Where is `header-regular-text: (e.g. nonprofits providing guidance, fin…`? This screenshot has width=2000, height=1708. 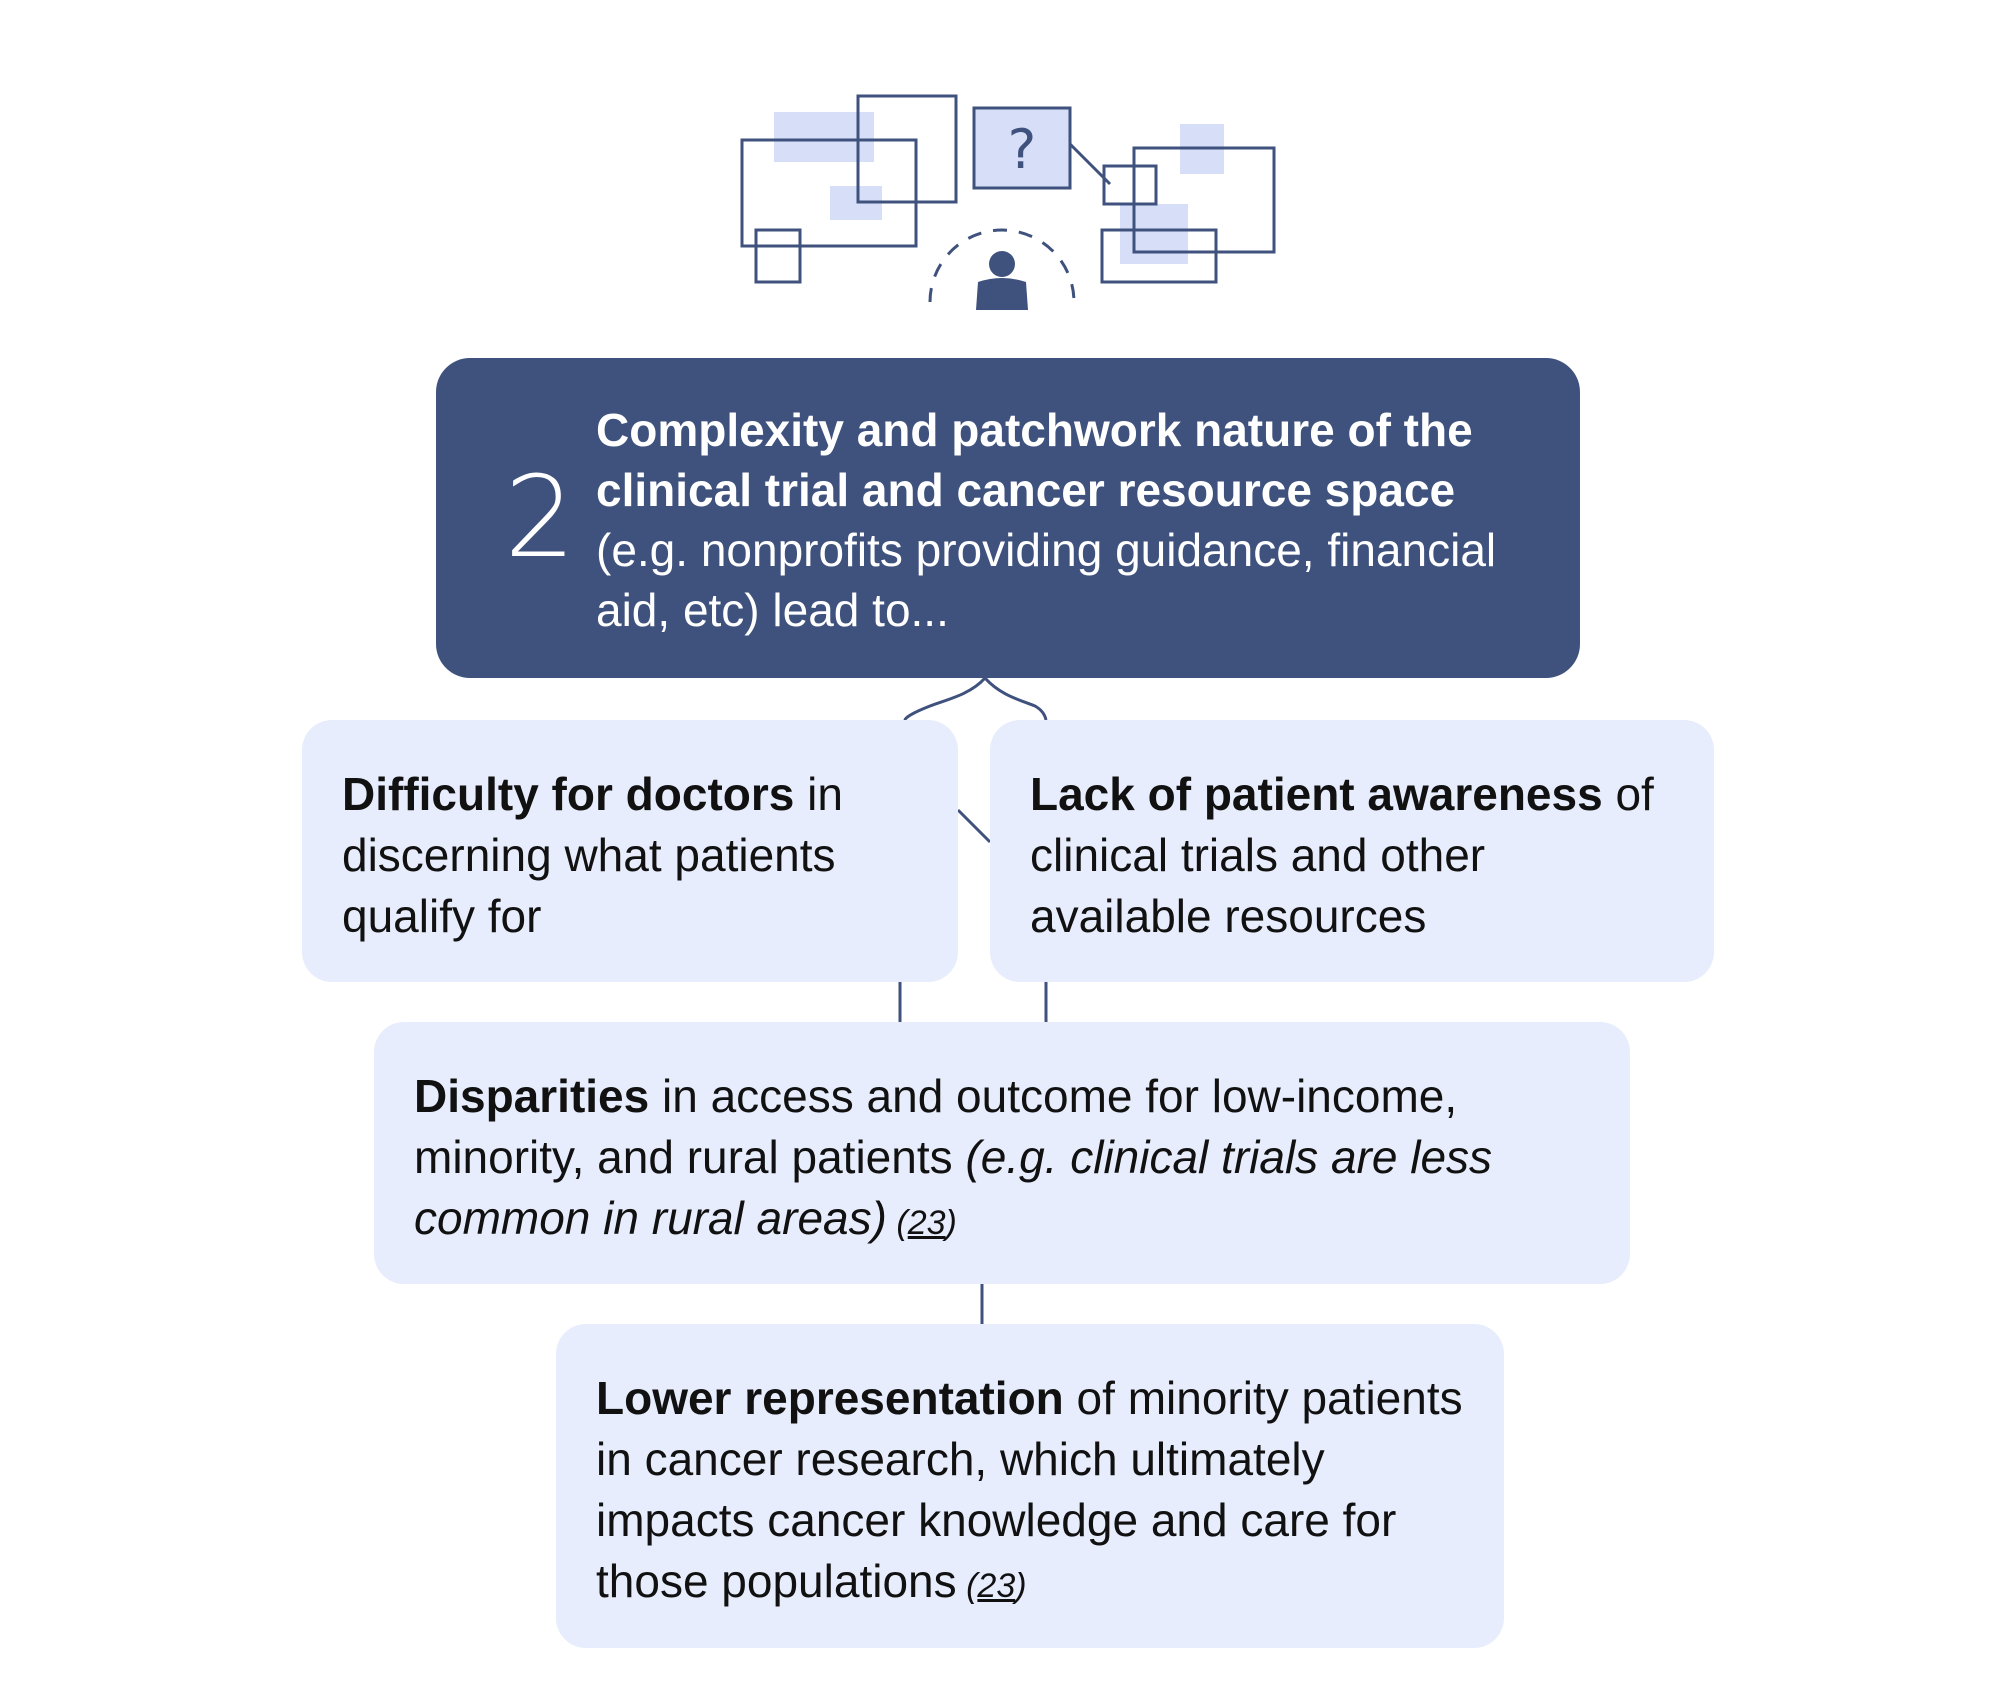 header-regular-text: (e.g. nonprofits providing guidance, fin… is located at coordinates (1046, 580).